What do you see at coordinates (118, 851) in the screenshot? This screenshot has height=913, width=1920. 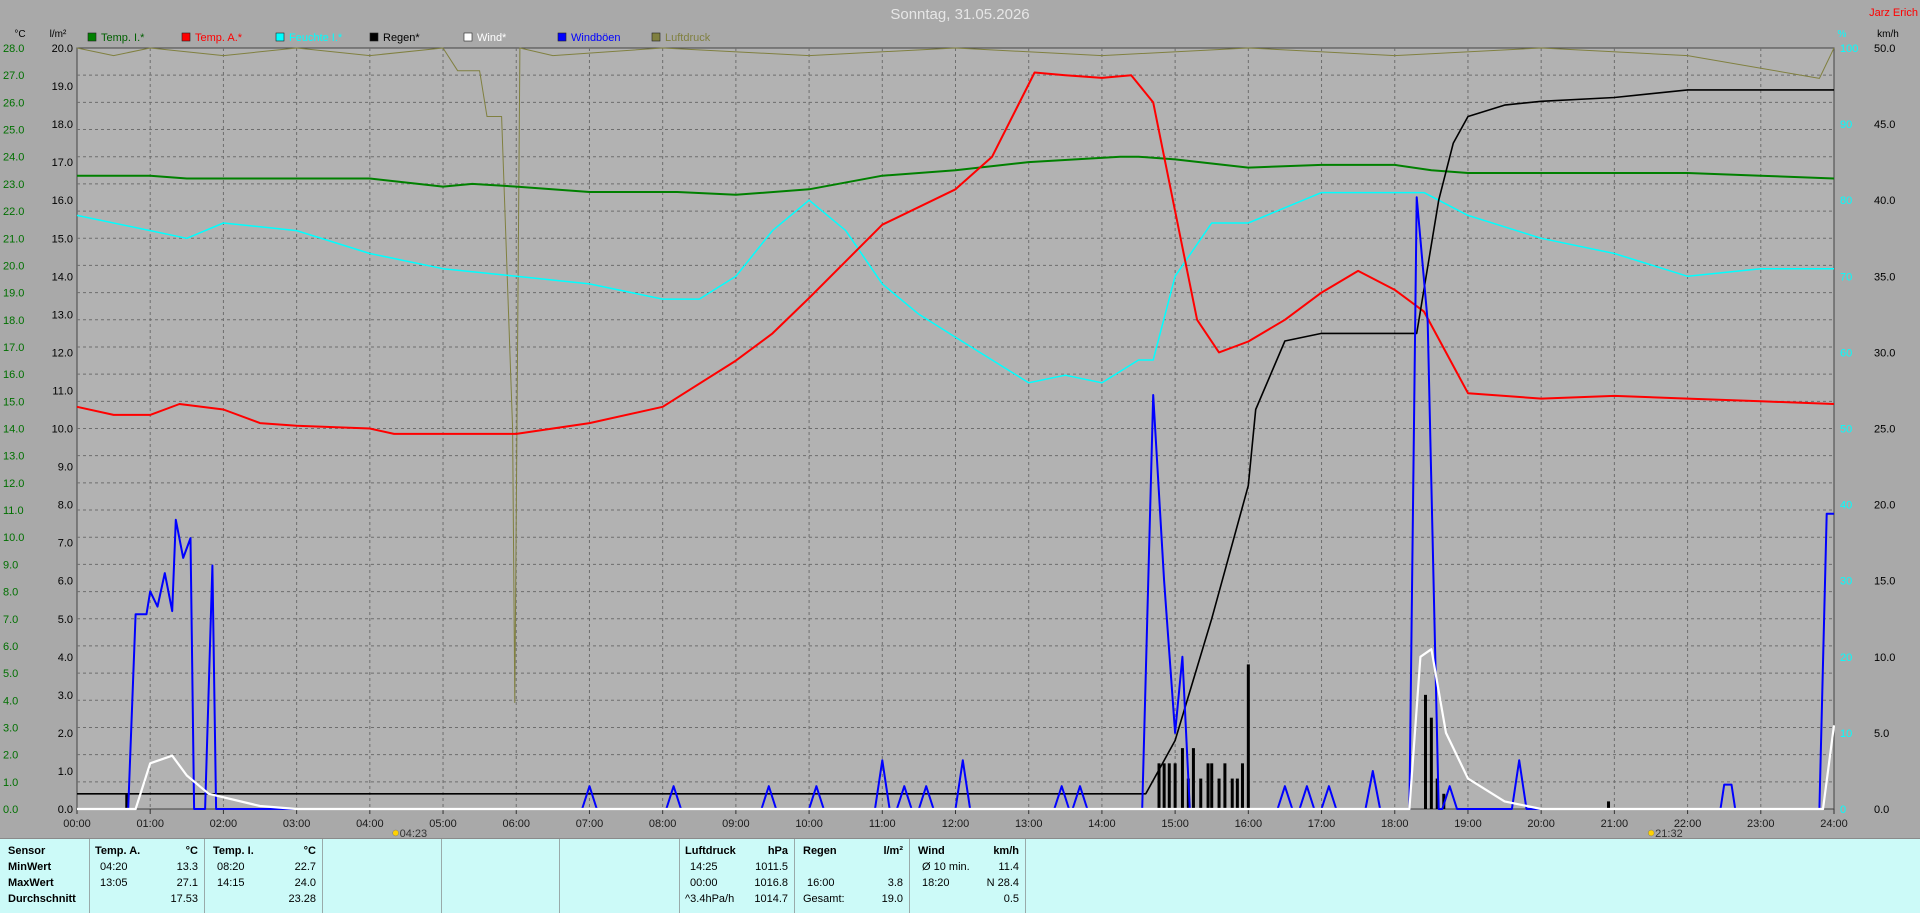 I see `stats-temp-a-label: Temp. A.` at bounding box center [118, 851].